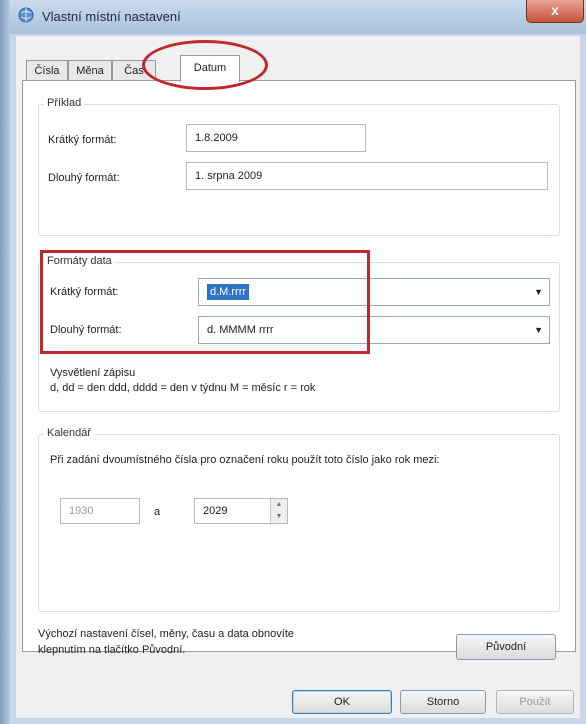 The width and height of the screenshot is (586, 724). I want to click on to-year-spinner: 2029 ▲ ▼, so click(241, 511).